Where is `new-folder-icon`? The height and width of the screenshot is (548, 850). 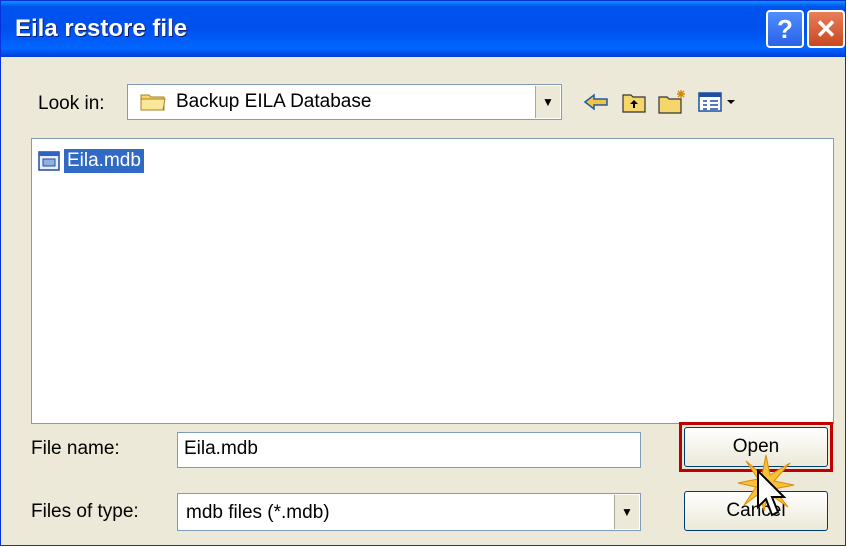
new-folder-icon is located at coordinates (671, 102).